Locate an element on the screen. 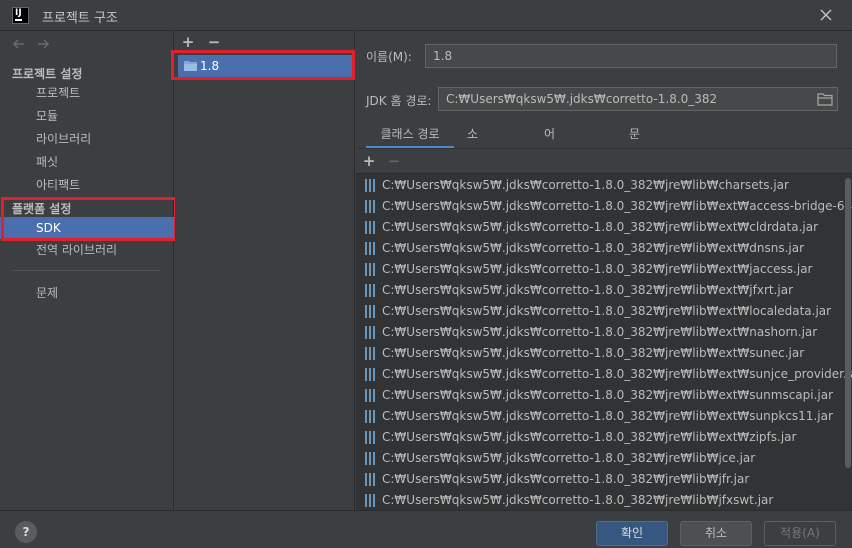 The width and height of the screenshot is (852, 548). sidebar-item-modules: 모듈 is located at coordinates (87, 116).